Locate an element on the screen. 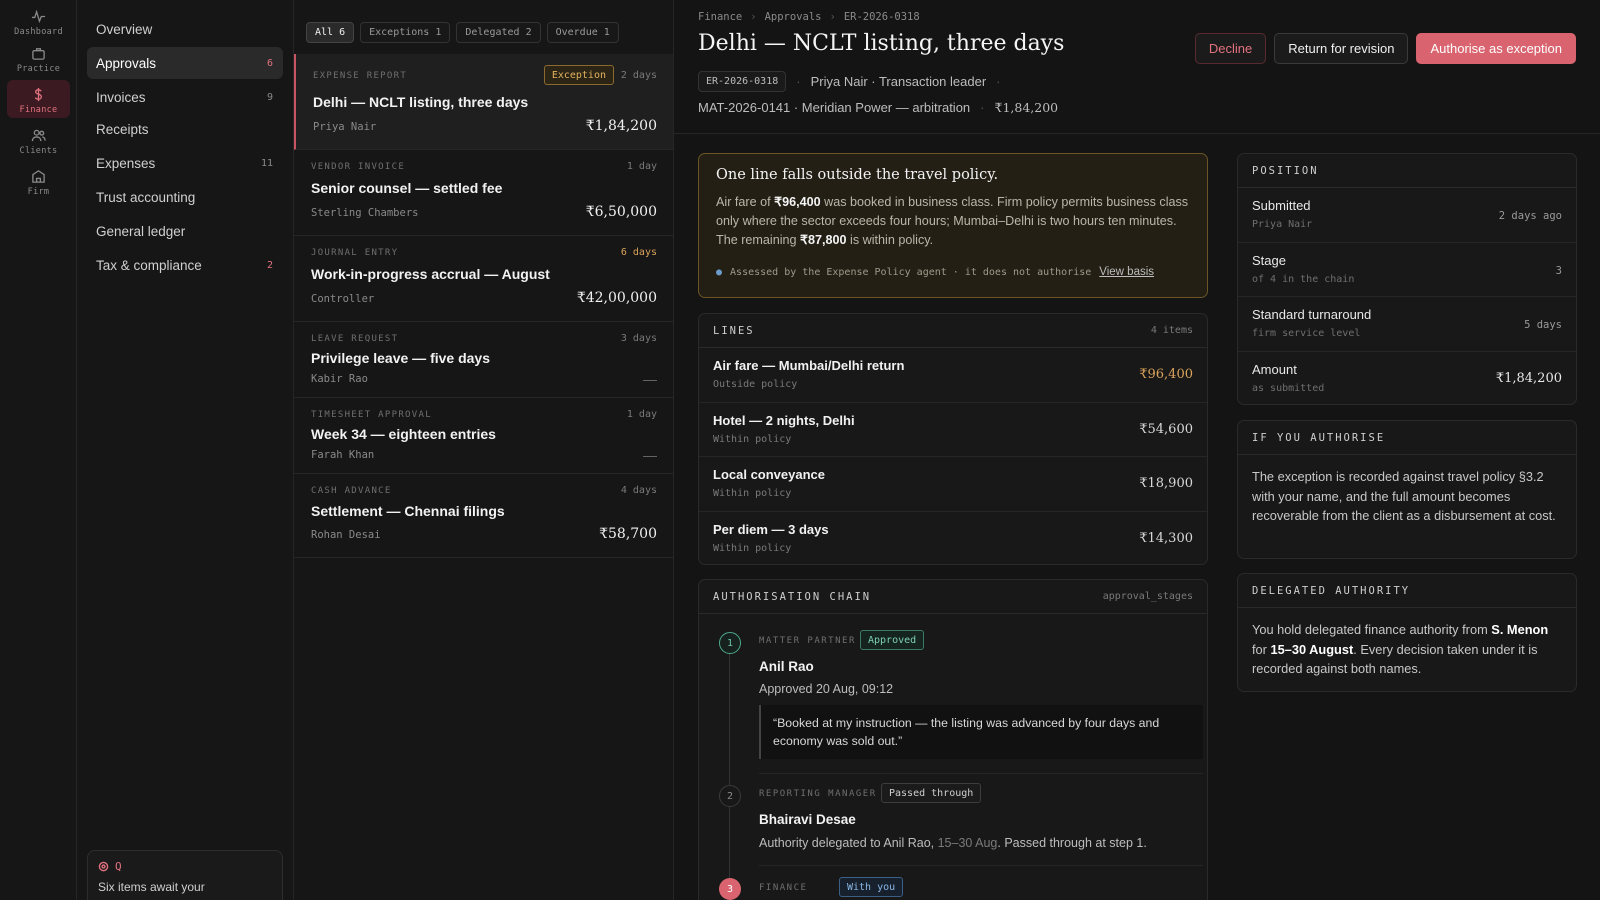 This screenshot has width=1600, height=900. delegated-title: DELEGATED AUTHORITY is located at coordinates (1331, 590).